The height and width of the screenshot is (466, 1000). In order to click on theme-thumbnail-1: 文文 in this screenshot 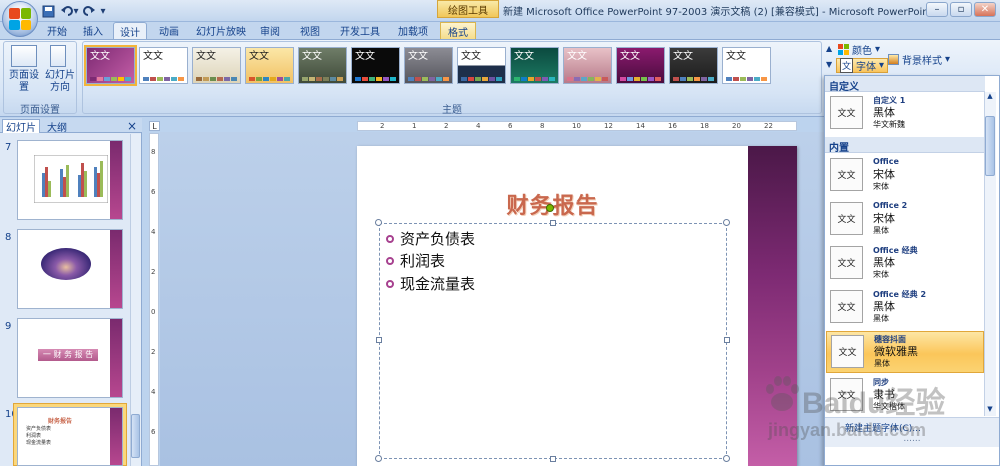, I will do `click(110, 65)`.